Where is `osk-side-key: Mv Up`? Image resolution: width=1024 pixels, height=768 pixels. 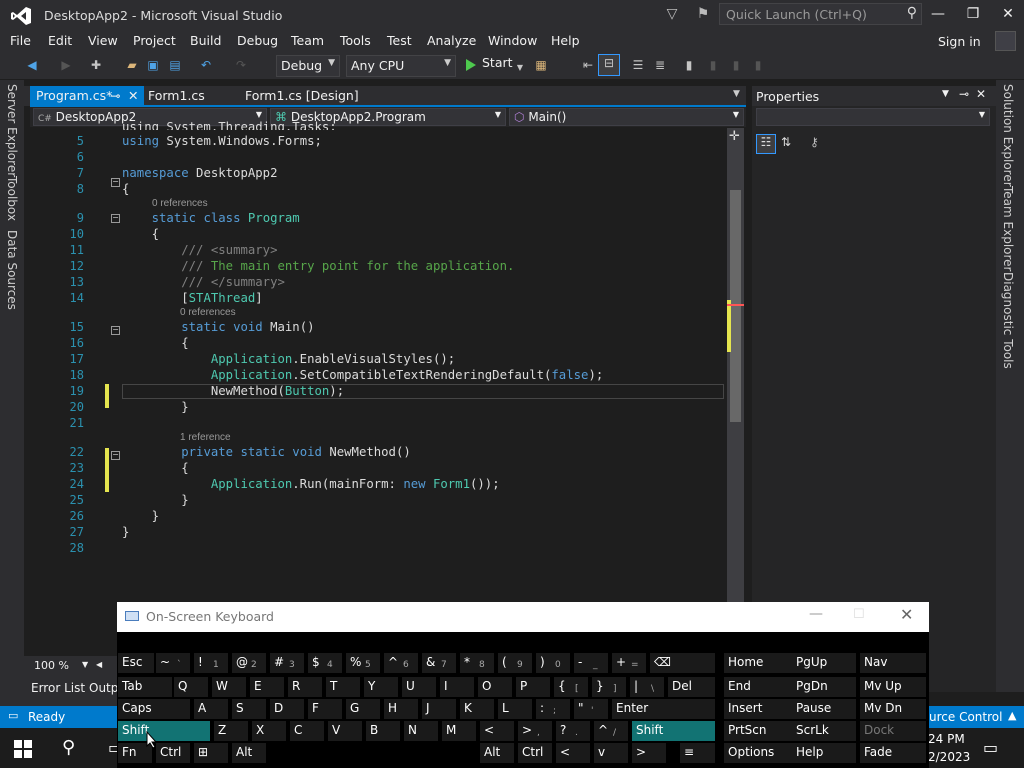 osk-side-key: Mv Up is located at coordinates (893, 687).